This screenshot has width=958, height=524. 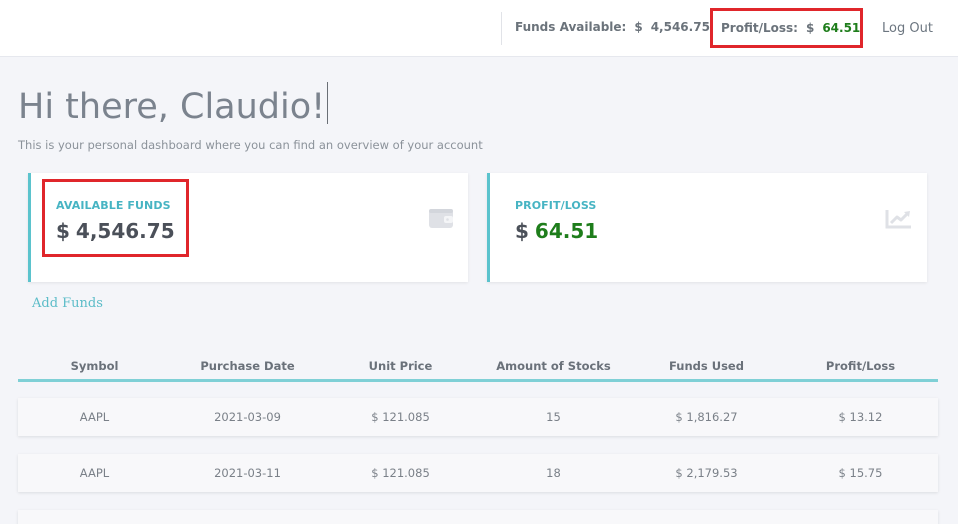 I want to click on cell-amount: 15, so click(x=553, y=417).